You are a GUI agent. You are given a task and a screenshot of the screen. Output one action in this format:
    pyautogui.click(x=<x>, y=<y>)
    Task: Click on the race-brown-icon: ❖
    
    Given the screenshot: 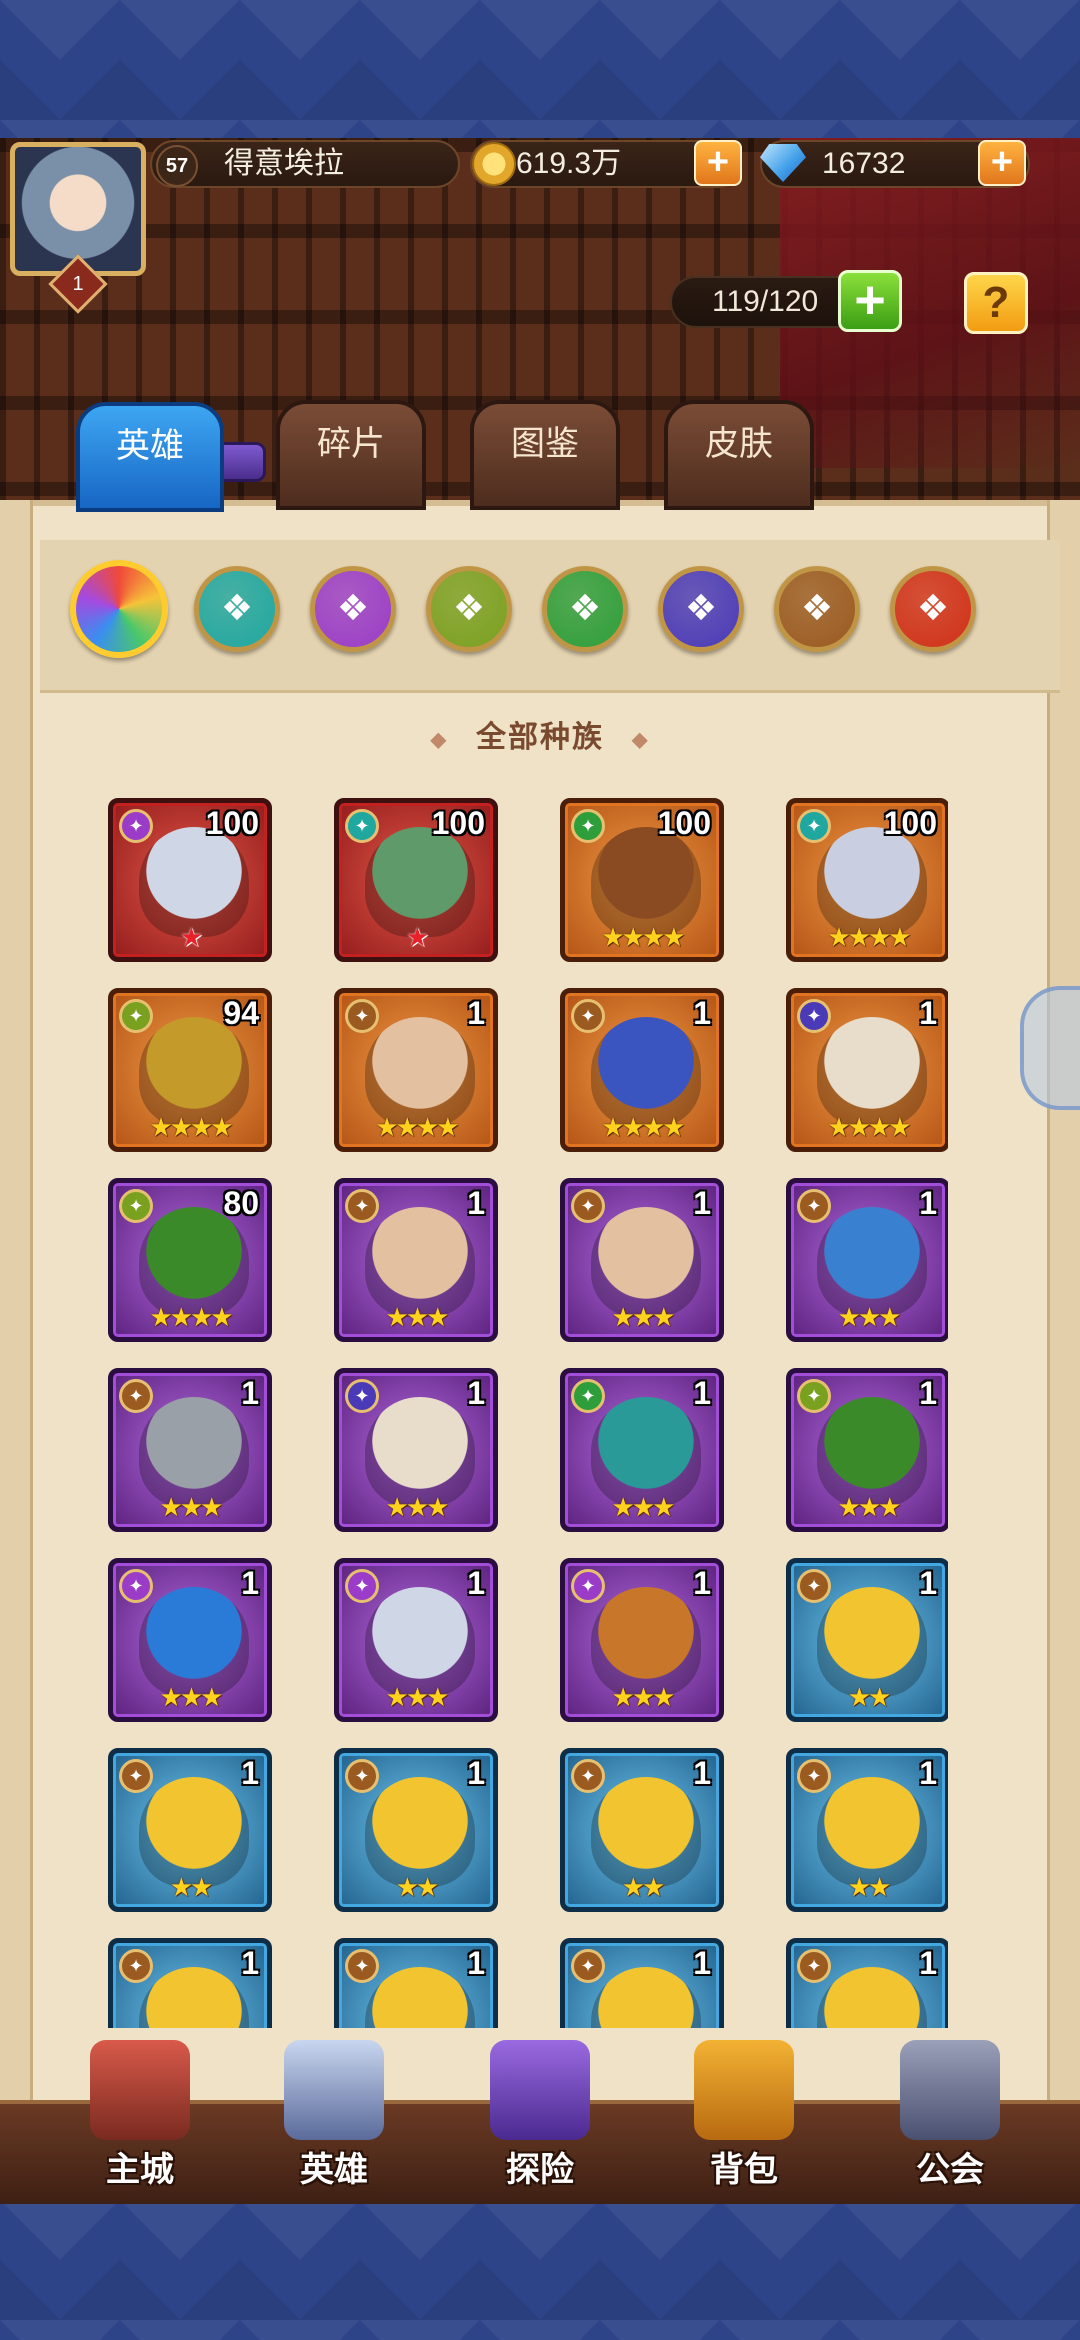 What is the action you would take?
    pyautogui.click(x=817, y=609)
    